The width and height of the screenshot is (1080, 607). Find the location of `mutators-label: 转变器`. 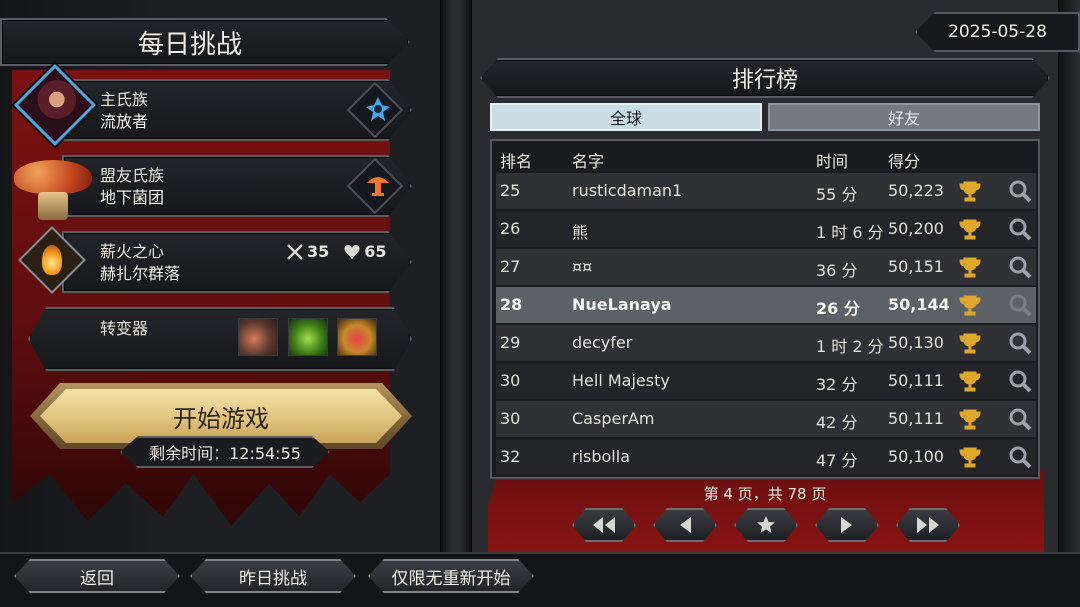

mutators-label: 转变器 is located at coordinates (124, 328).